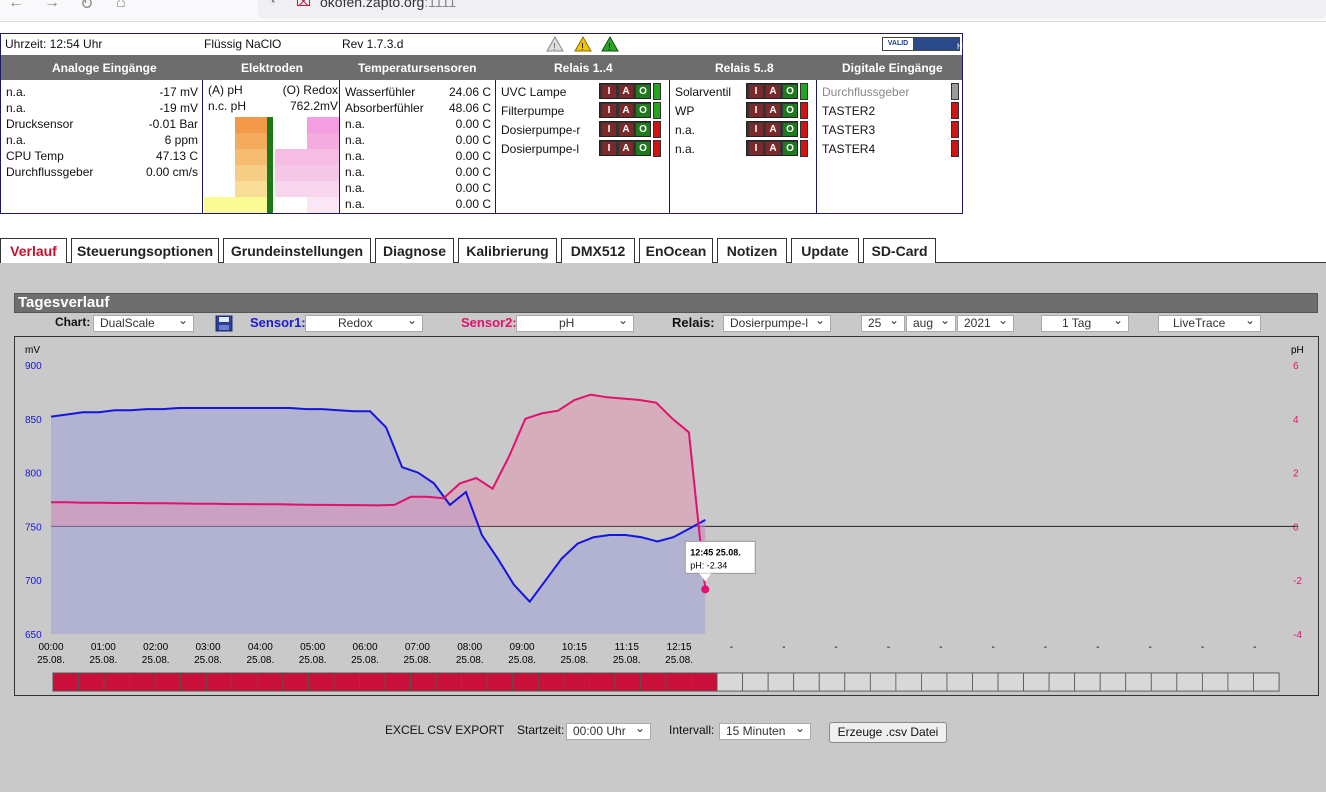  I want to click on sensor1-select: Redox, so click(364, 322).